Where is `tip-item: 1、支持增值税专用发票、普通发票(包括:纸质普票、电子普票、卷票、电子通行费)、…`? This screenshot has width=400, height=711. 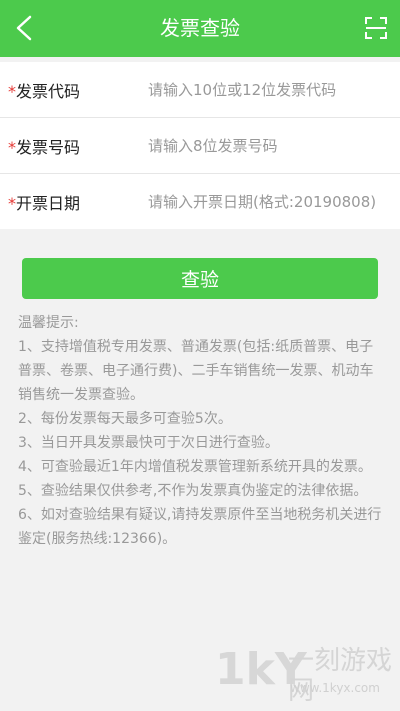 tip-item: 1、支持增值税专用发票、普通发票(包括:纸质普票、电子普票、卷票、电子通行费)、… is located at coordinates (196, 371).